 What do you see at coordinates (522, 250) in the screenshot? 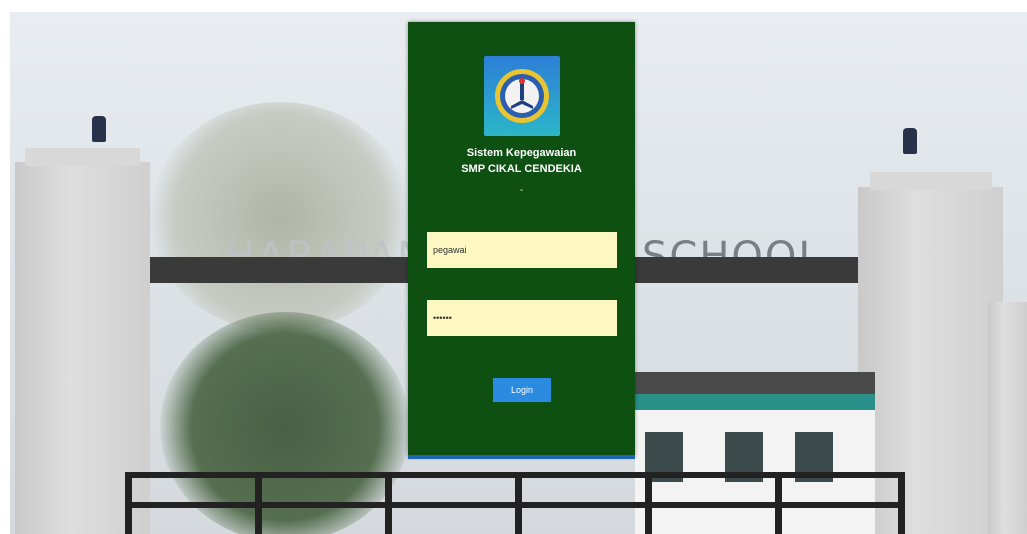
I see `username-input` at bounding box center [522, 250].